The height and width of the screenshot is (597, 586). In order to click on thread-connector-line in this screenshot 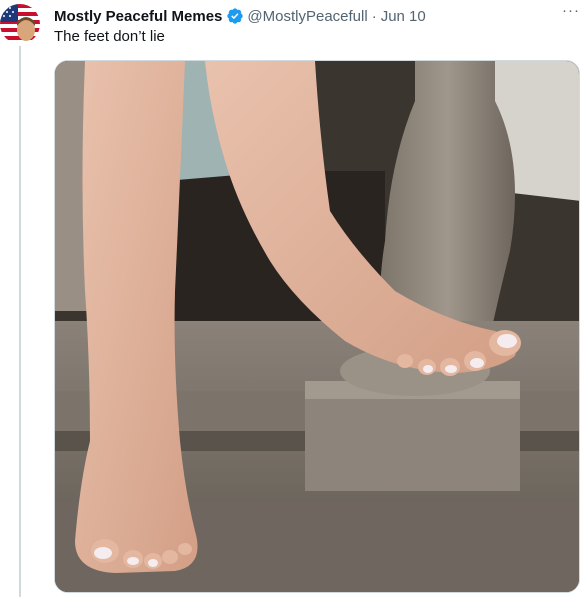, I will do `click(20, 321)`.